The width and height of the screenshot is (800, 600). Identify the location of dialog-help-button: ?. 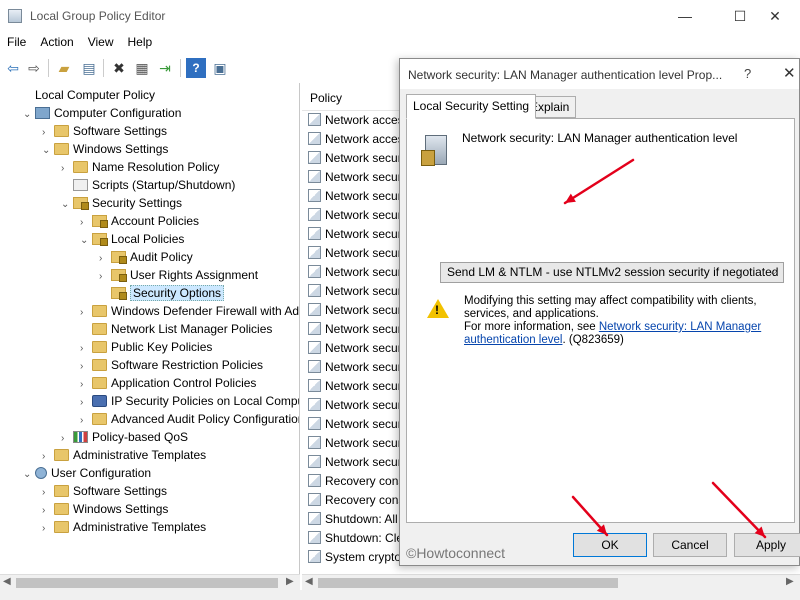
(747, 73).